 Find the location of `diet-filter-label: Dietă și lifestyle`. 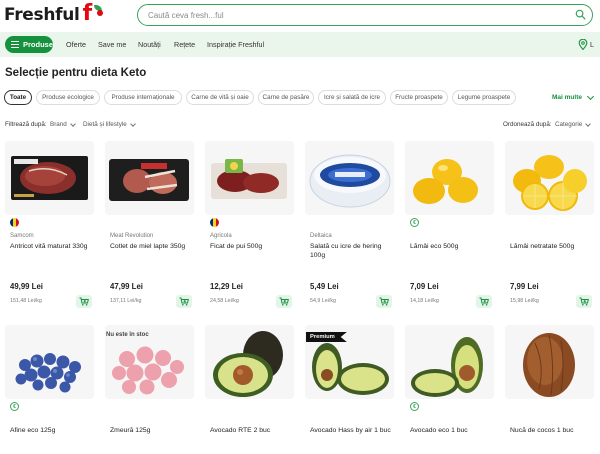

diet-filter-label: Dietă și lifestyle is located at coordinates (105, 124).